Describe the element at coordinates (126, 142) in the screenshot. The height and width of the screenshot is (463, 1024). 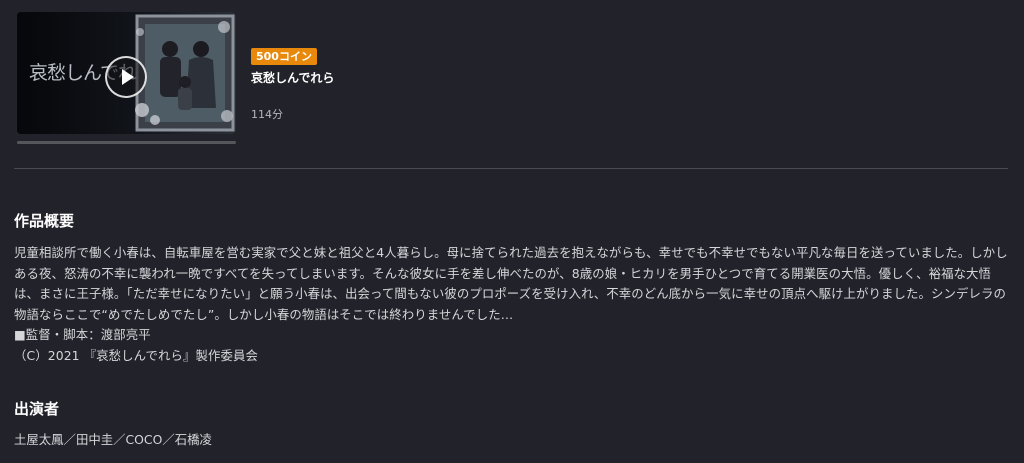
I see `watch-progress-bar` at that location.